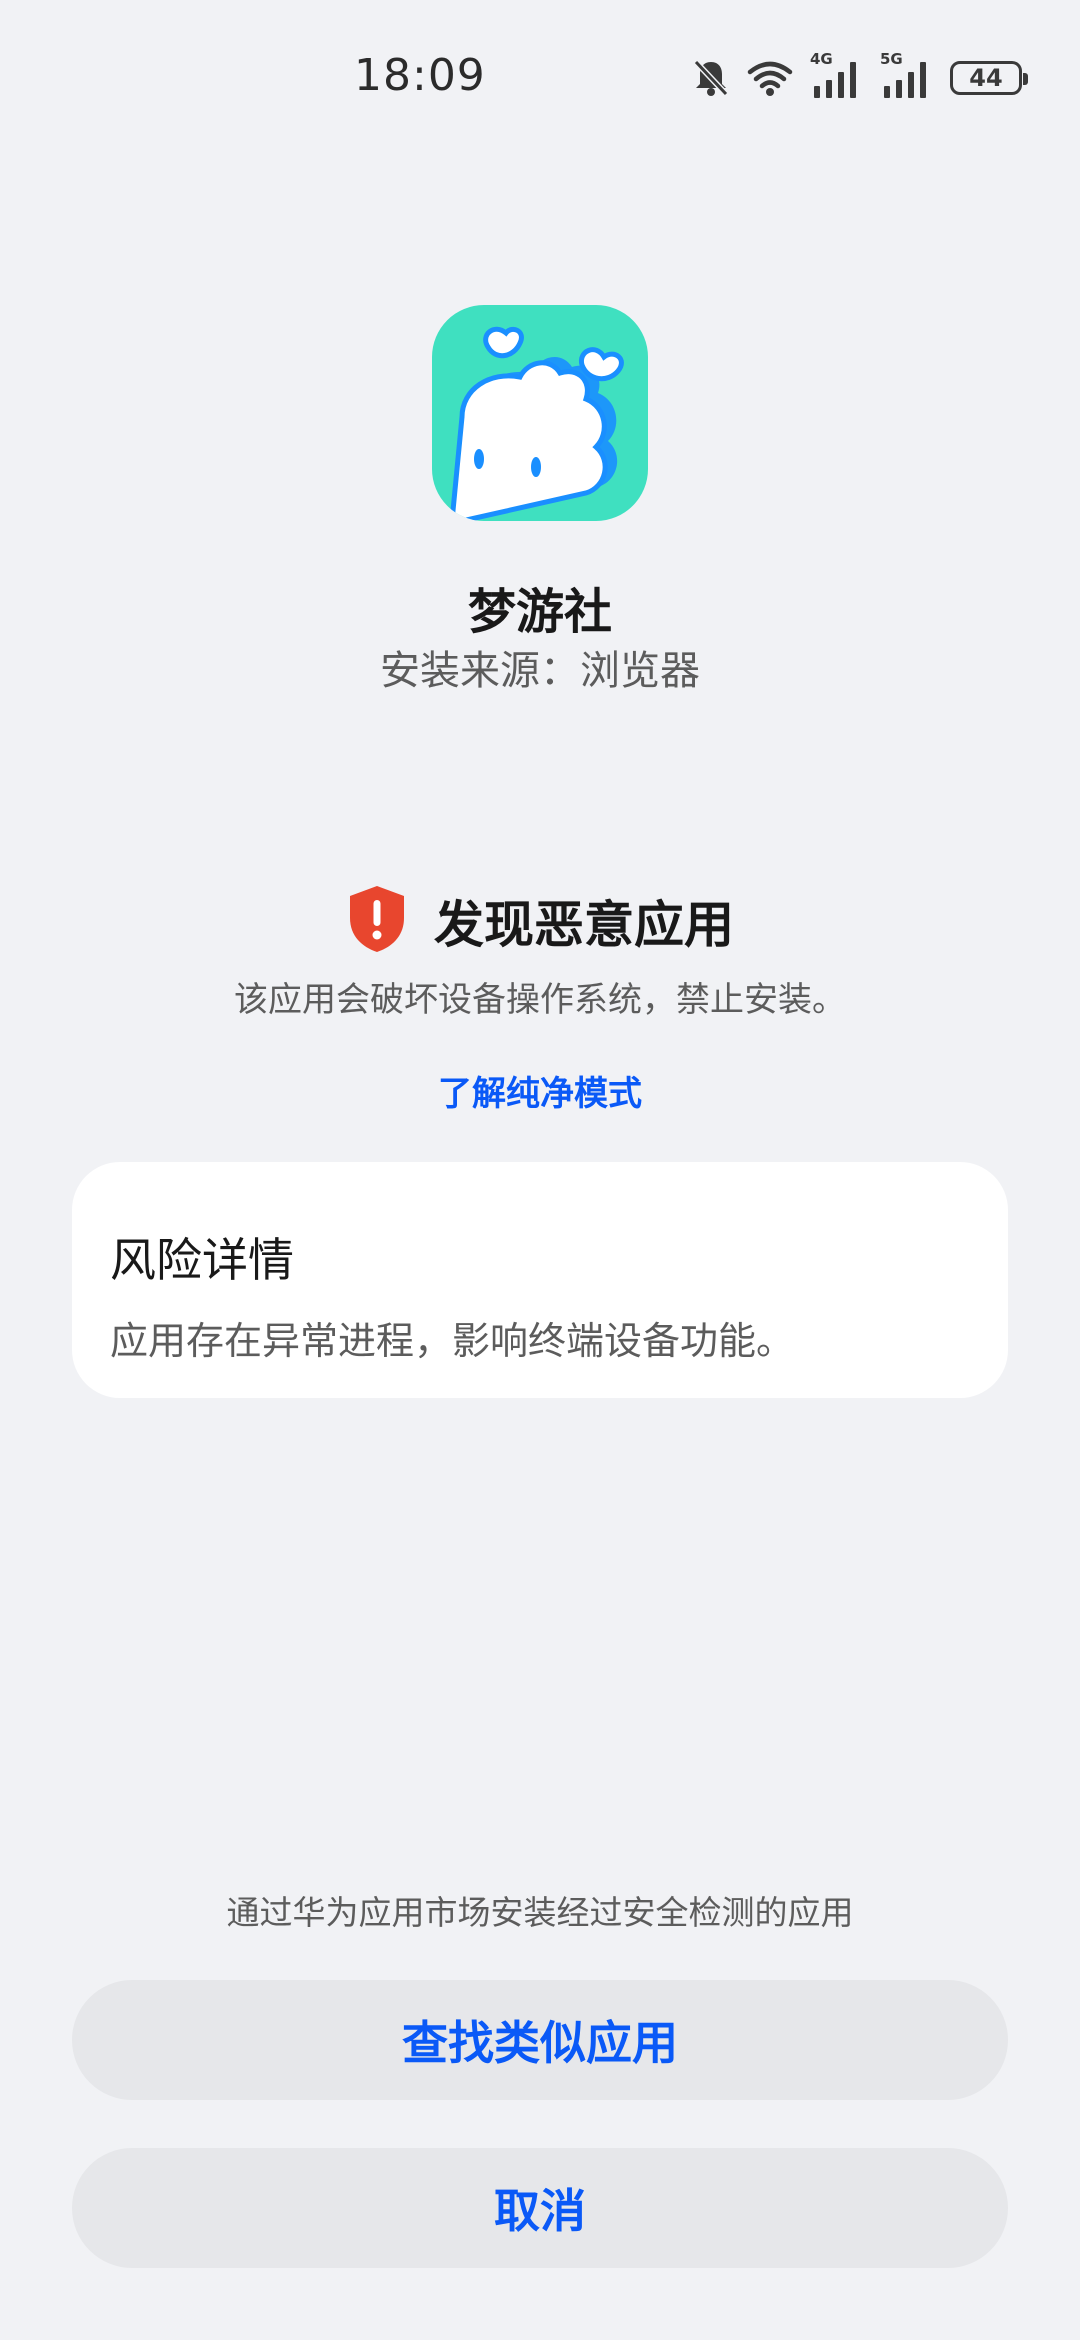 The width and height of the screenshot is (1080, 2340). I want to click on risk-details-title: 风险详情, so click(202, 1260).